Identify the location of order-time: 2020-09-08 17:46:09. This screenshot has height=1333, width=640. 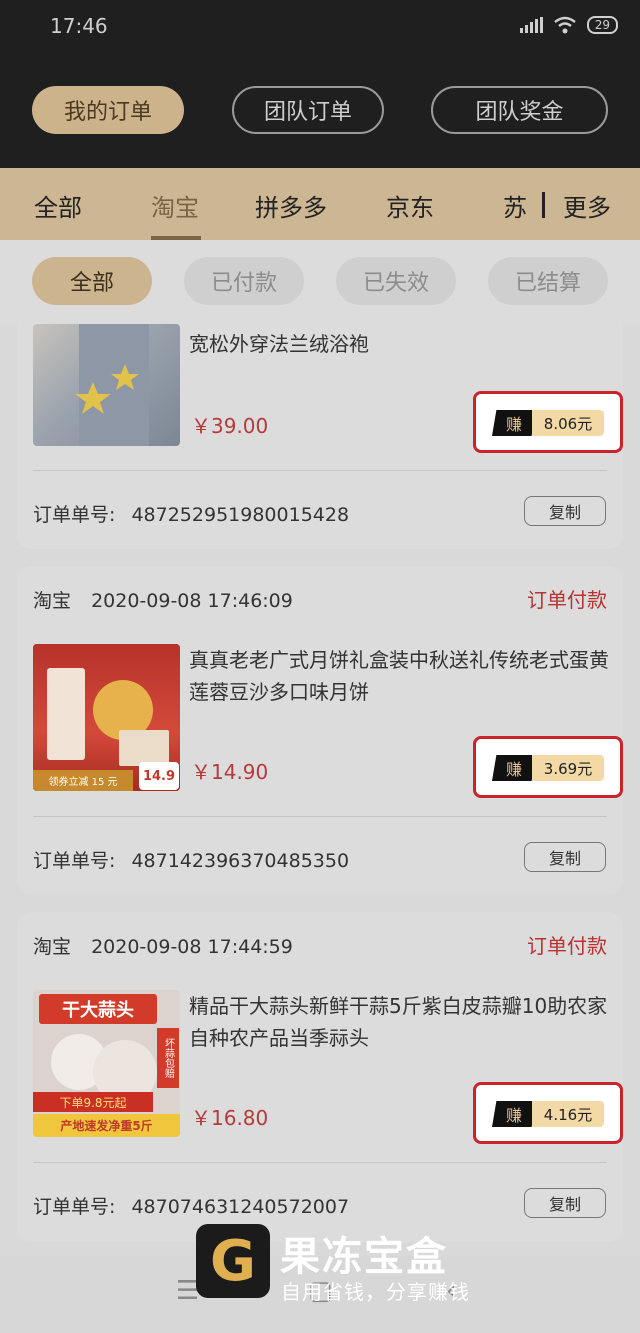
(192, 601).